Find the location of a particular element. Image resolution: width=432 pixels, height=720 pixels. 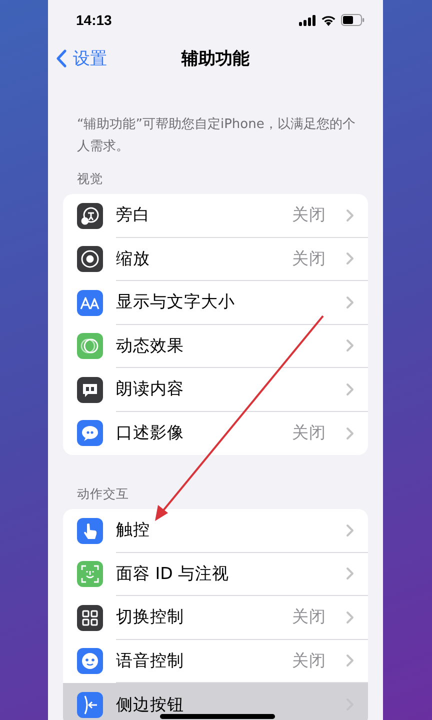

settings-row: 显示与文字大小 is located at coordinates (215, 302).